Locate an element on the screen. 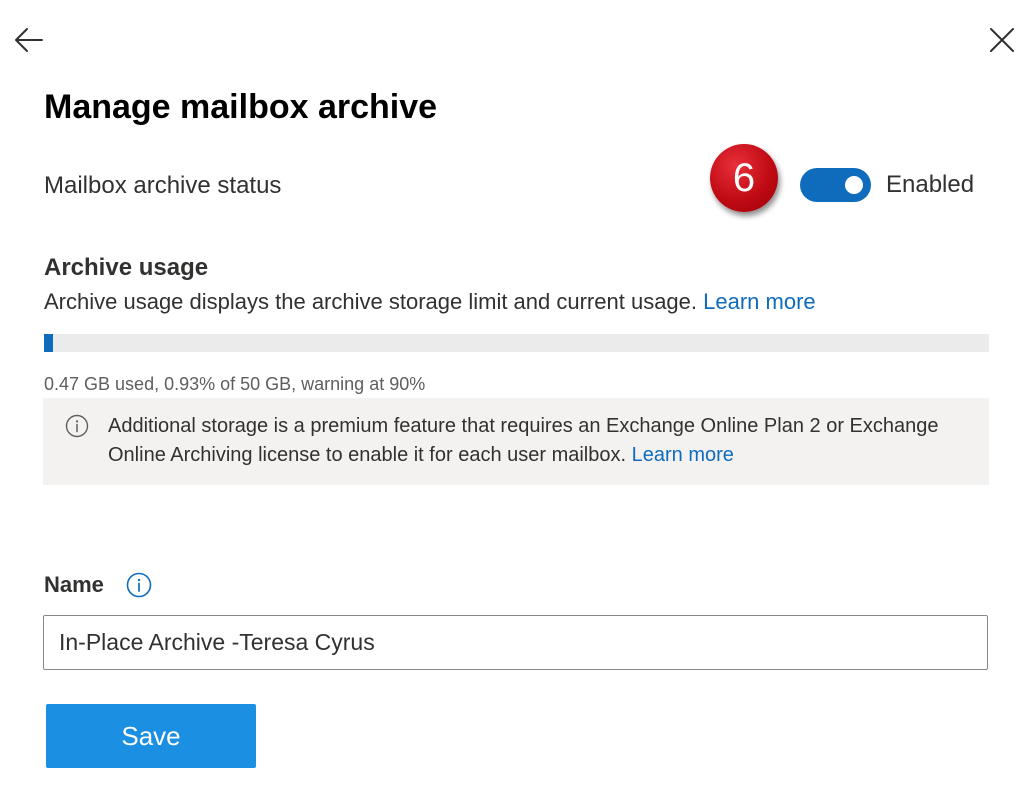 The image size is (1024, 795). save-button: Save is located at coordinates (151, 736).